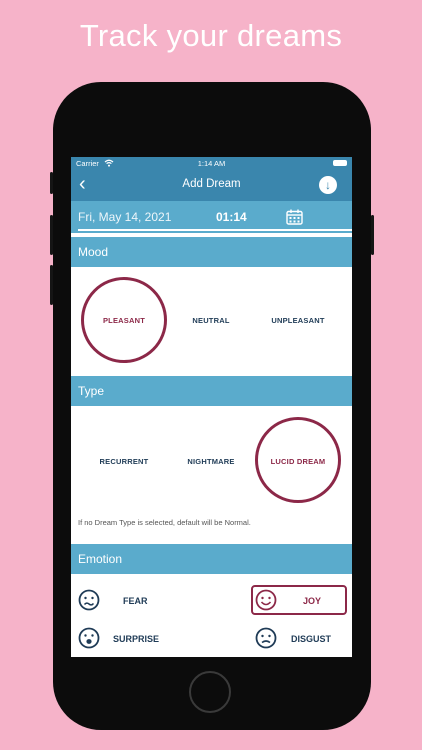 The width and height of the screenshot is (422, 750). I want to click on emotion-option-surprise: SURPRISE, so click(136, 639).